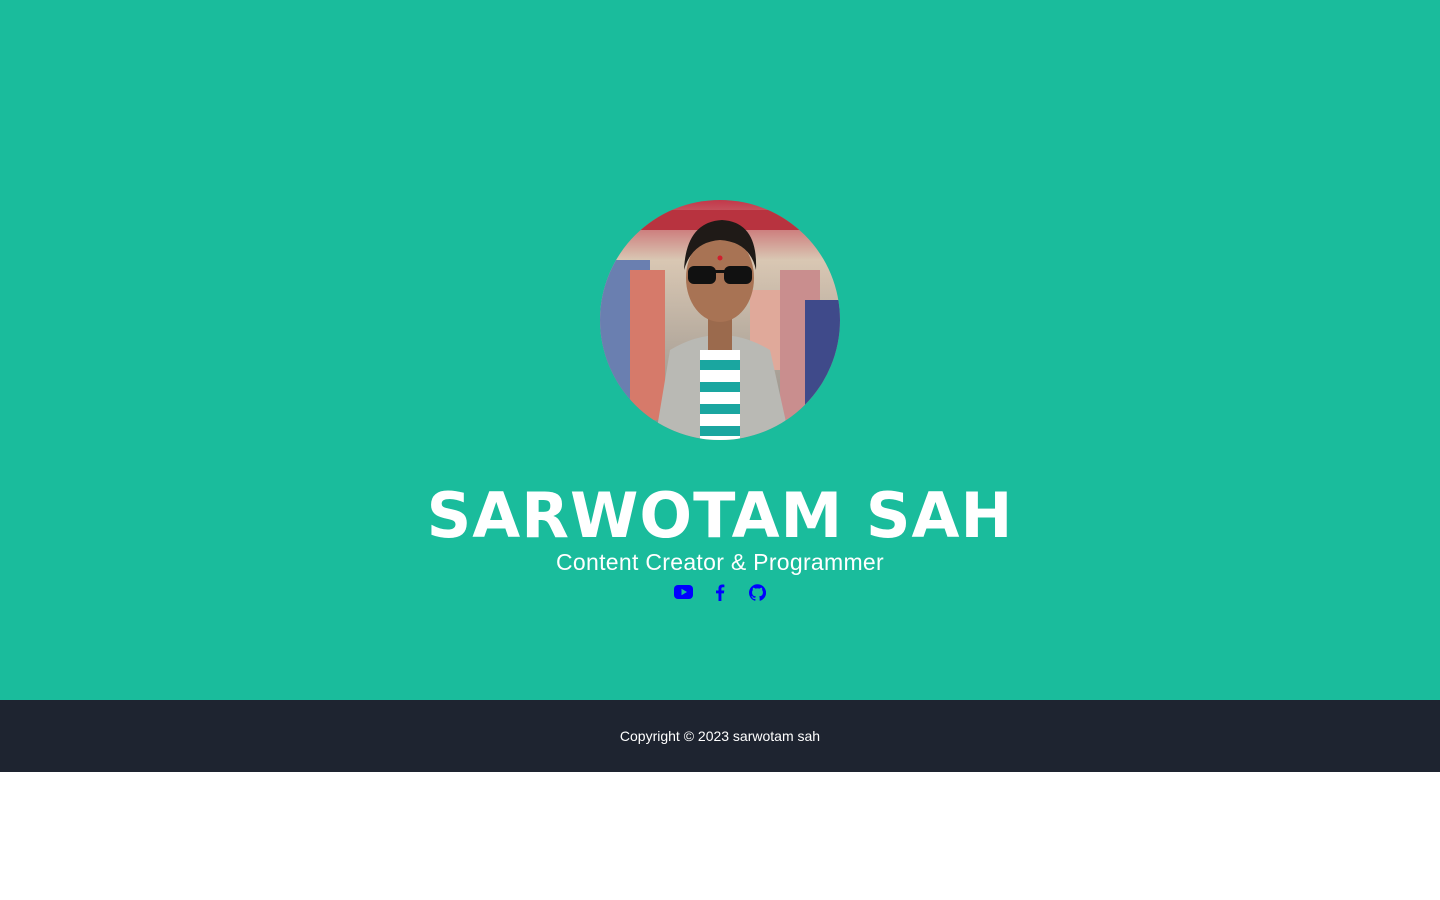 This screenshot has height=900, width=1440. I want to click on profile-name: SARWOTAM SAH, so click(720, 515).